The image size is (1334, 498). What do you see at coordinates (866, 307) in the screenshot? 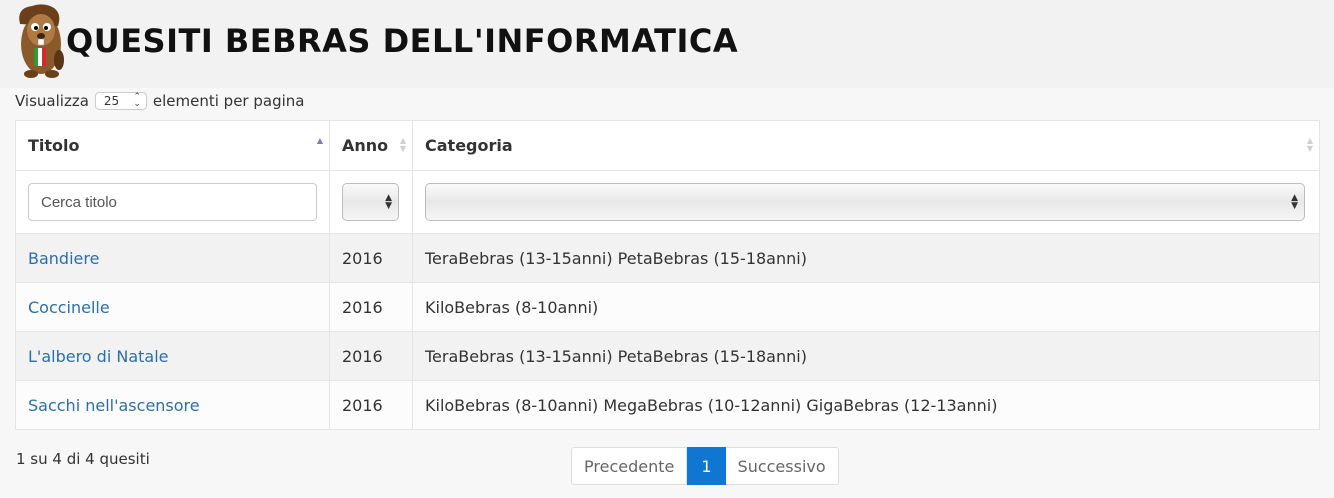
I see `category-cell: KiloBebras (8-10anni)` at bounding box center [866, 307].